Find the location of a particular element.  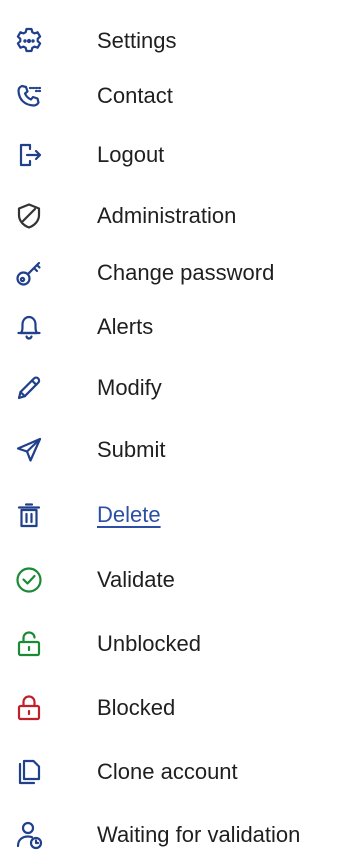

send-icon is located at coordinates (29, 450).